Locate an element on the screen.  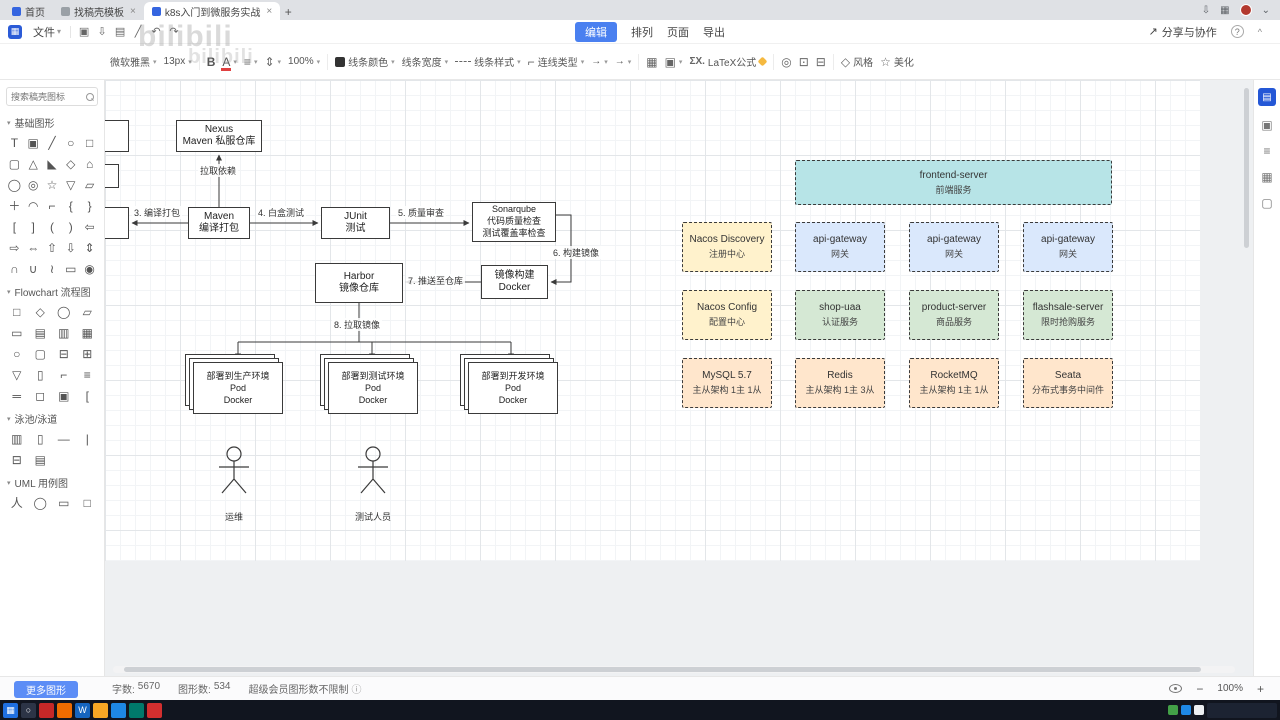
flow-node-deploy-dev: 部署到开发环境 Pod Docker is located at coordinates (509, 384).